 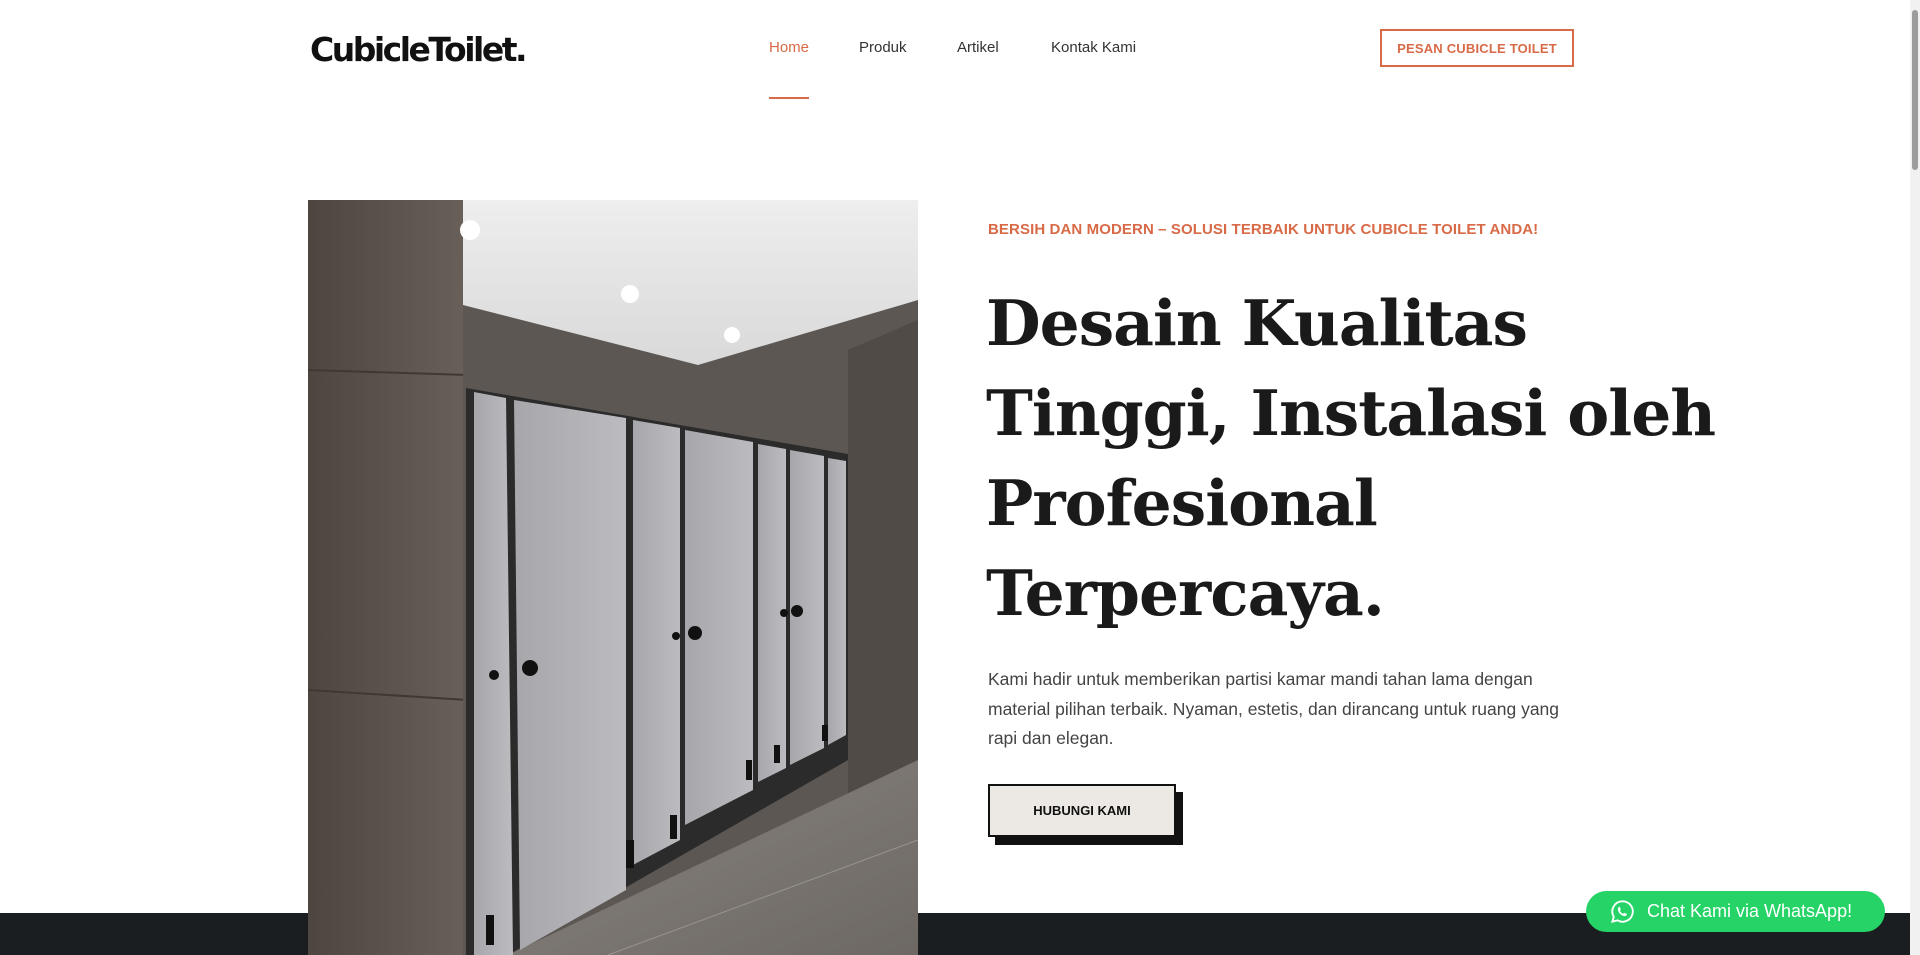 What do you see at coordinates (789, 47) in the screenshot?
I see `nav-item-home: Home` at bounding box center [789, 47].